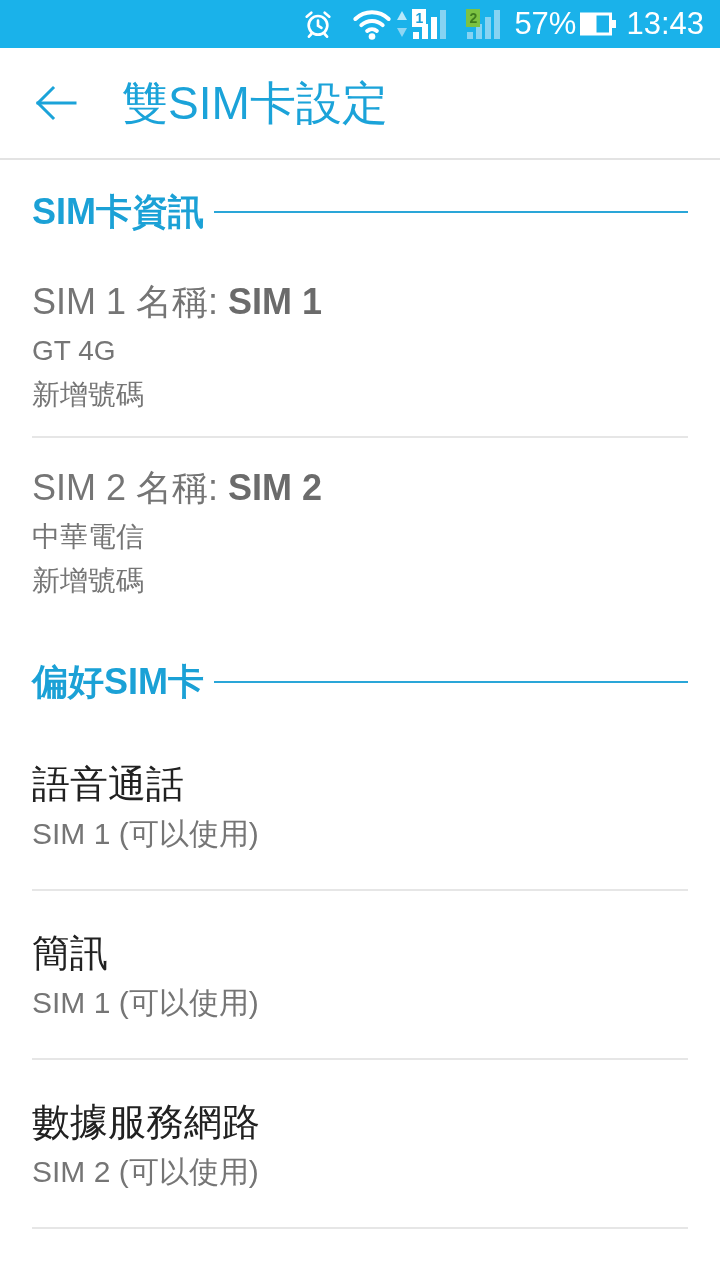  What do you see at coordinates (360, 302) in the screenshot?
I see `sim-name-title: SIM 1 名稱: SIM 1` at bounding box center [360, 302].